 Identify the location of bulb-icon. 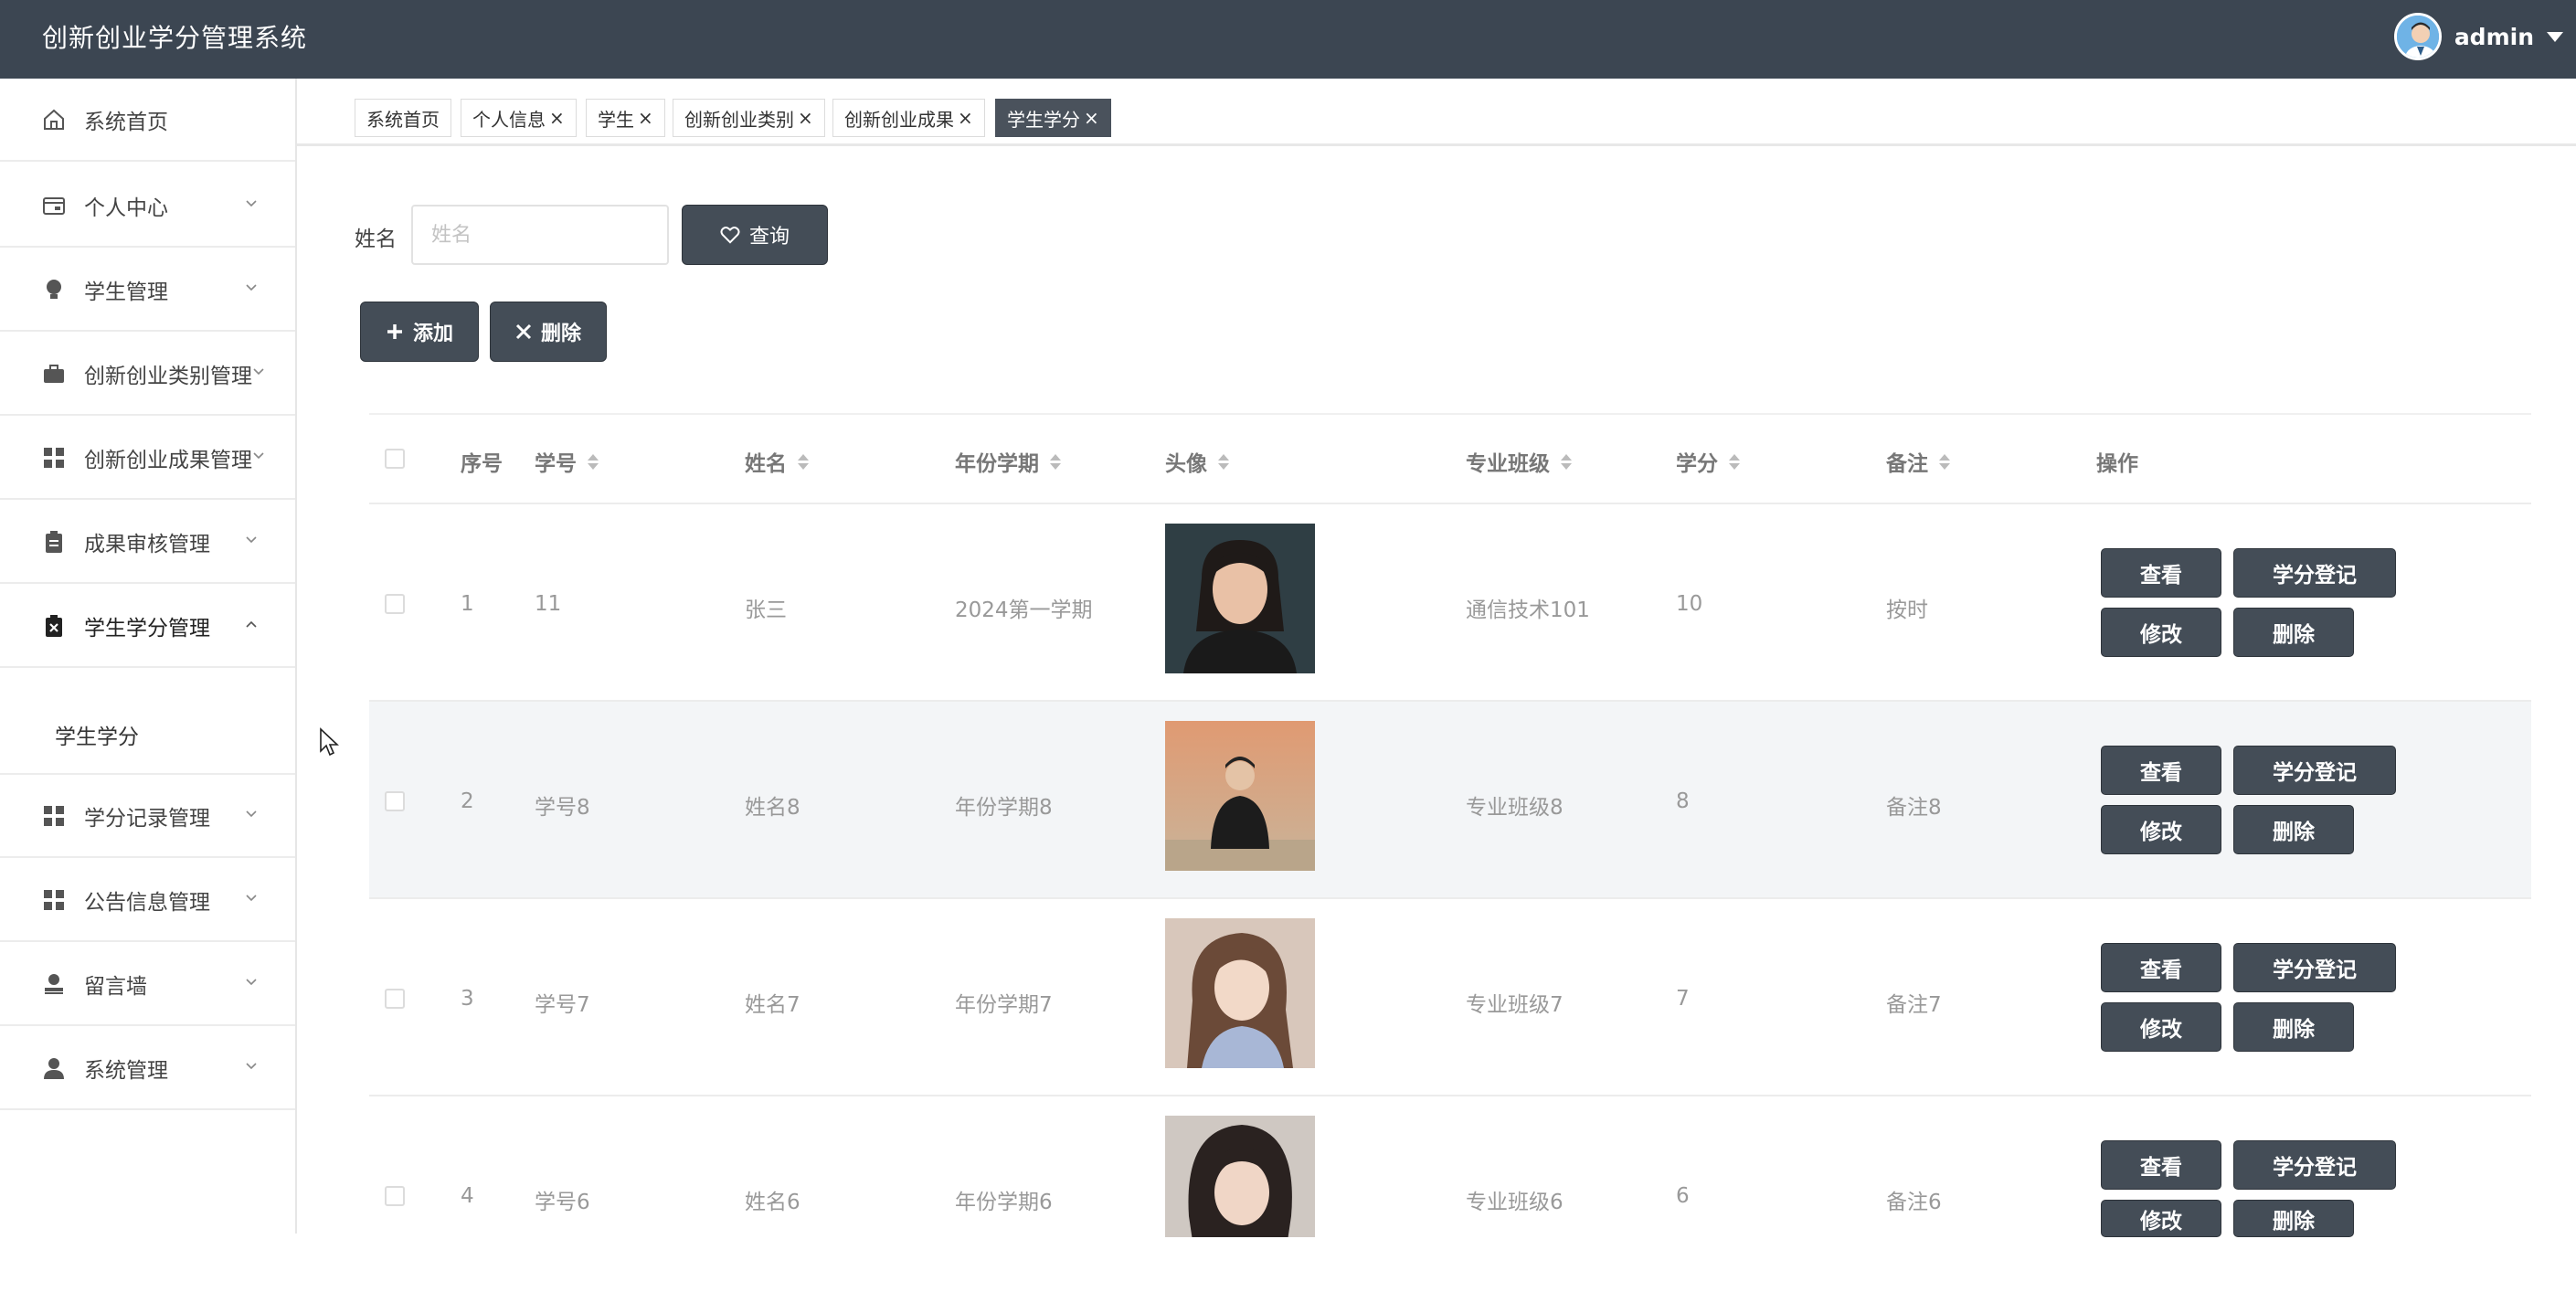
(54, 289).